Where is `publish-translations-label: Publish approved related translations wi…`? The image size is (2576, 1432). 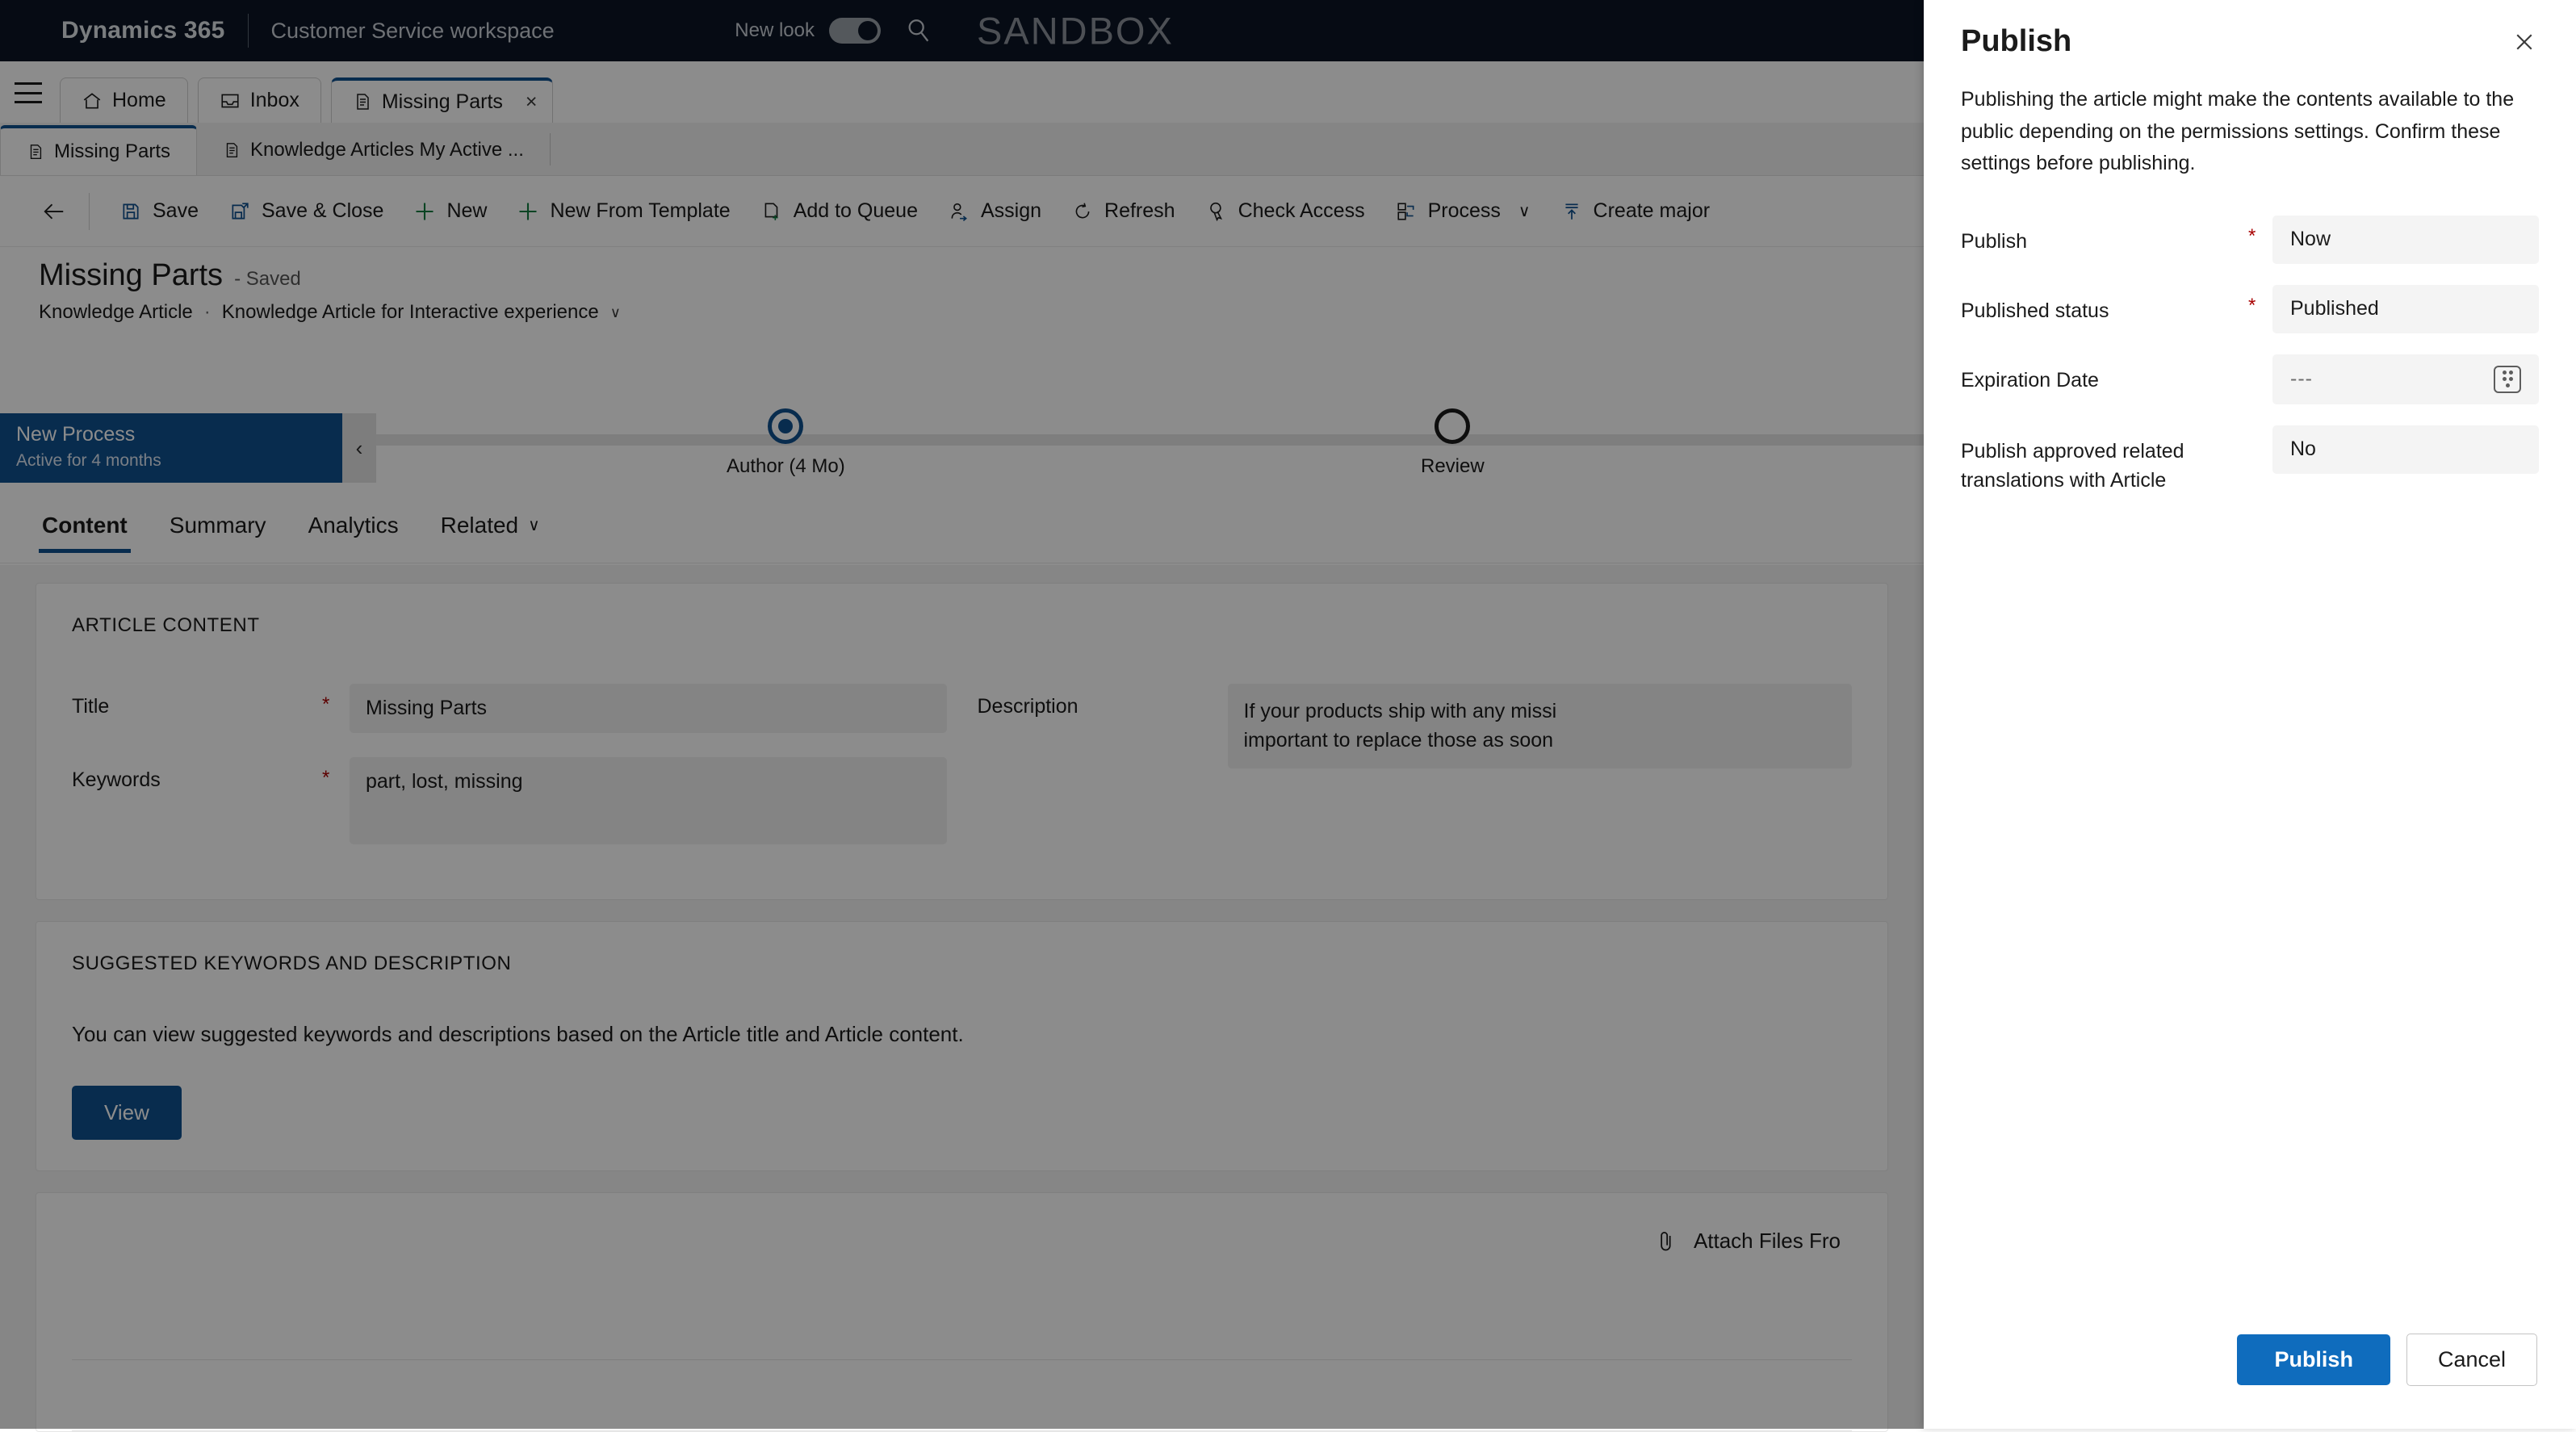
publish-translations-label: Publish approved related translations wi… is located at coordinates (2072, 465).